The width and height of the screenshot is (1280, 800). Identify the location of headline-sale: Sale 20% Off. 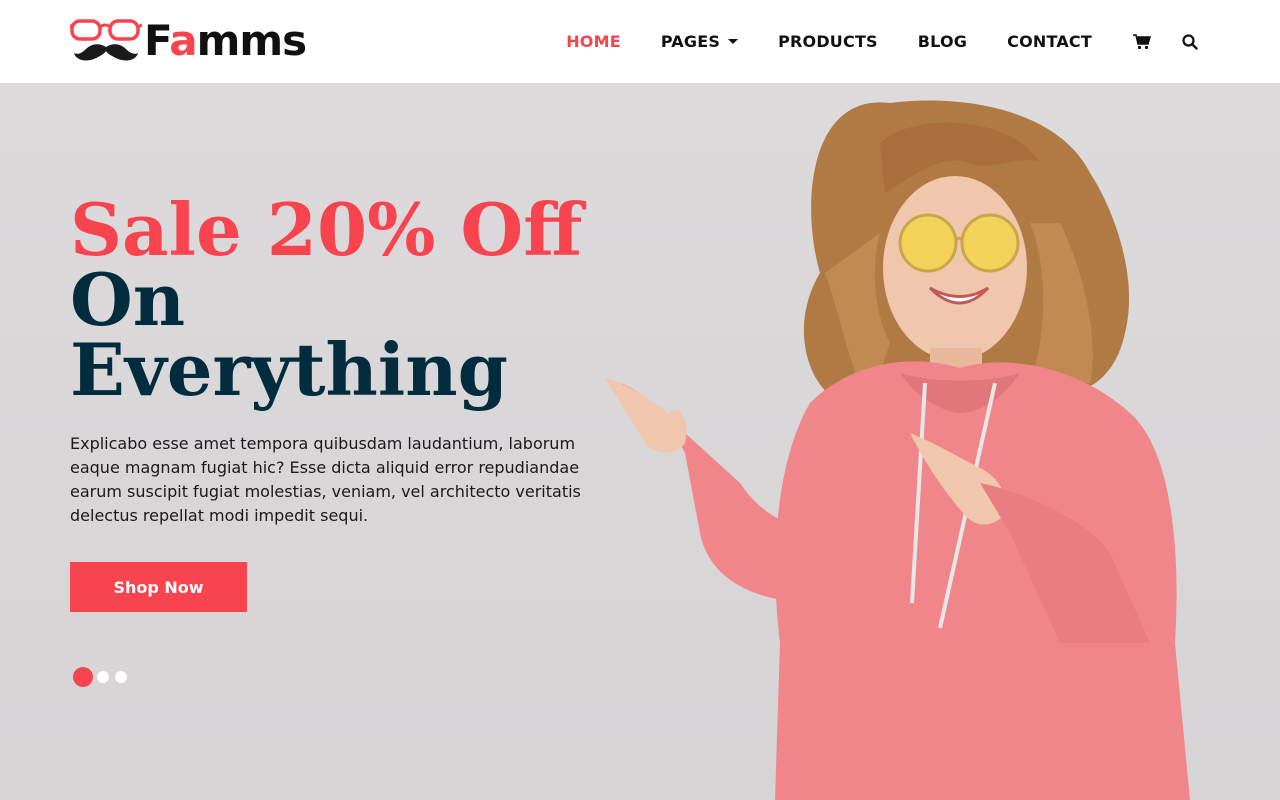
(326, 229).